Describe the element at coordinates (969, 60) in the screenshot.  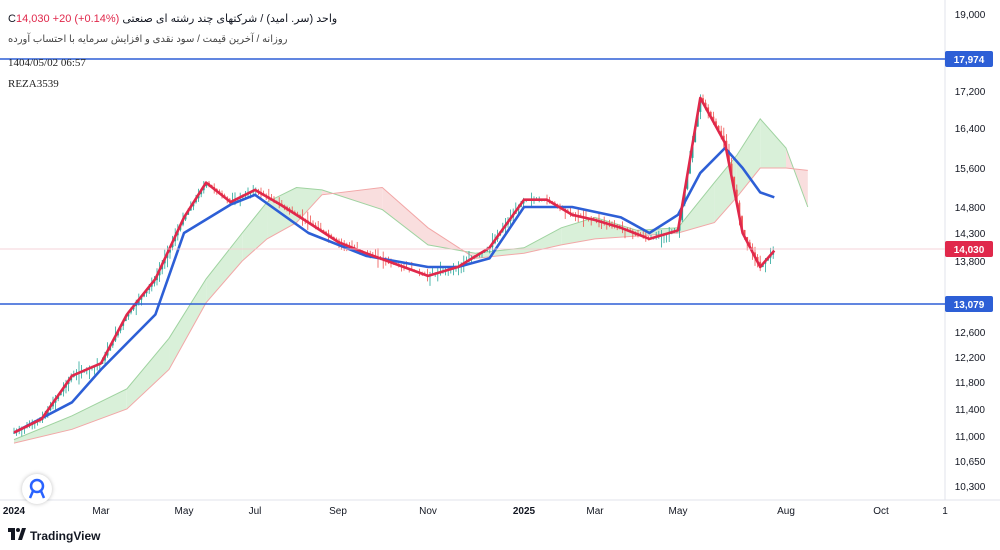
I see `hline-label: 17,974` at that location.